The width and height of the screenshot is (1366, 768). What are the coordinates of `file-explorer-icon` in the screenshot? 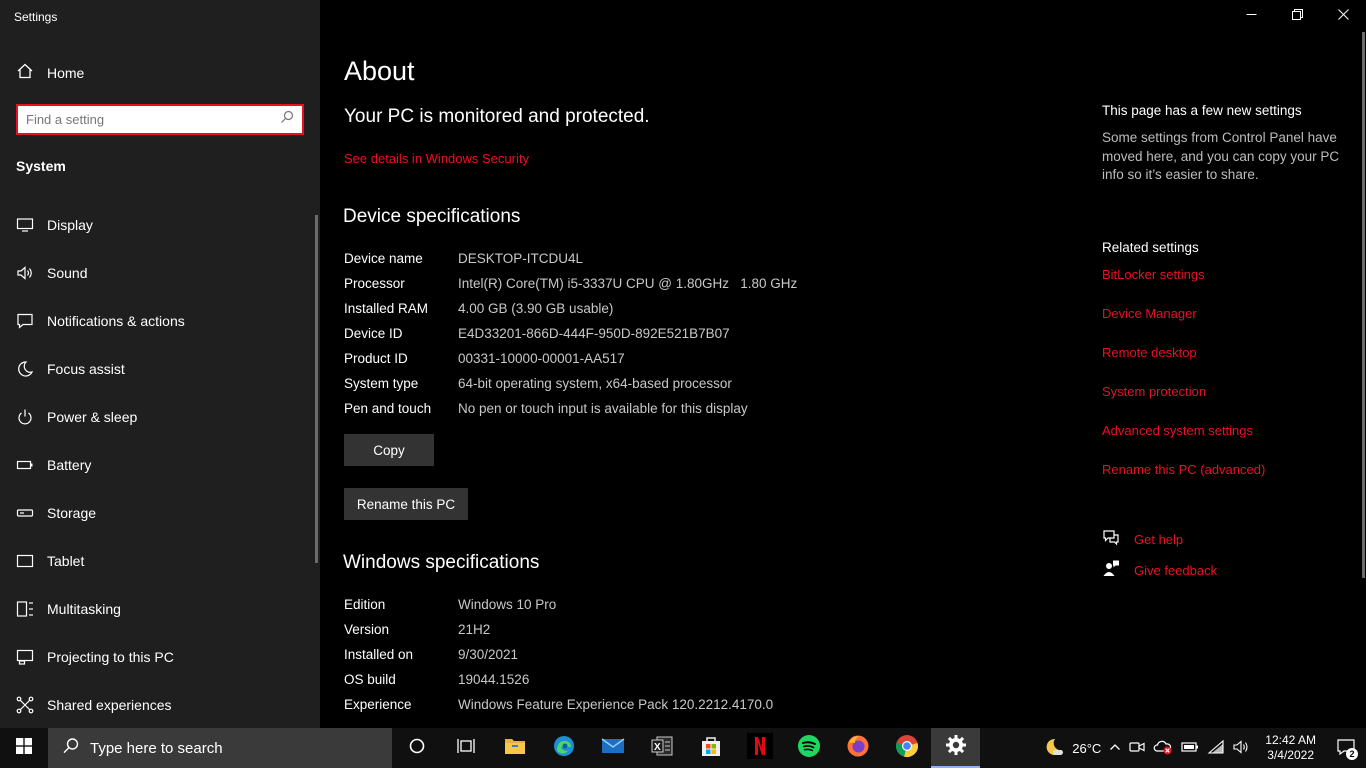 It's located at (515, 748).